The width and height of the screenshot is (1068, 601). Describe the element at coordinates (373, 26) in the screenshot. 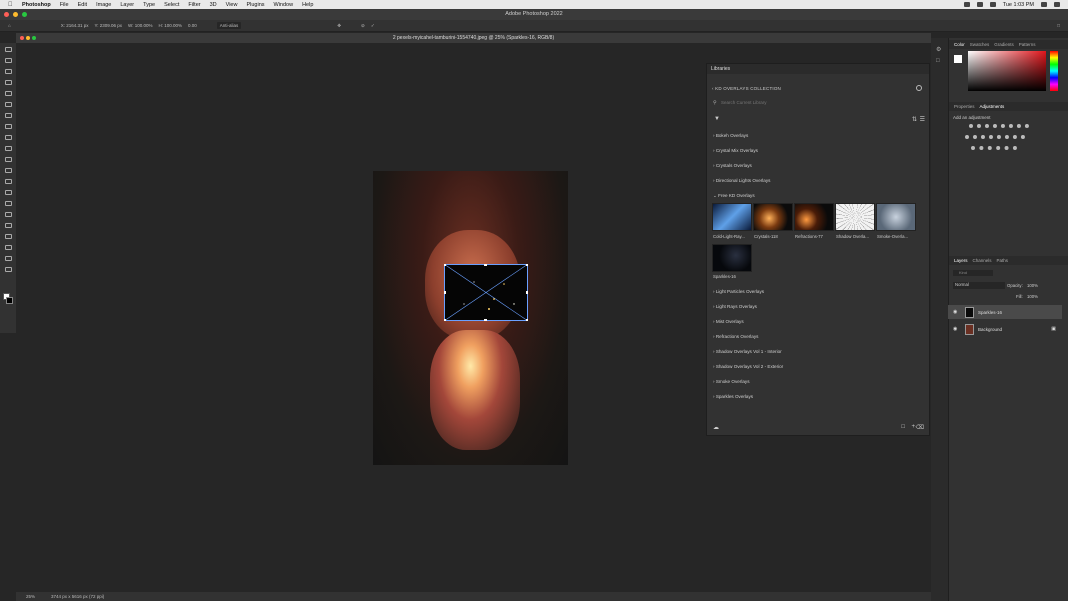

I see `commit-transform-icon: ✓` at that location.